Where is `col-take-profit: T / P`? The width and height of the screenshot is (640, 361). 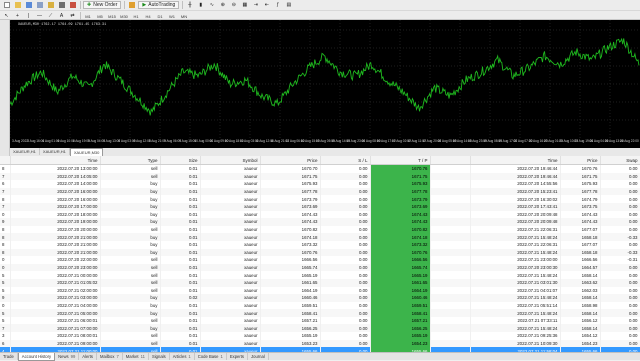 col-take-profit: T / P is located at coordinates (400, 160).